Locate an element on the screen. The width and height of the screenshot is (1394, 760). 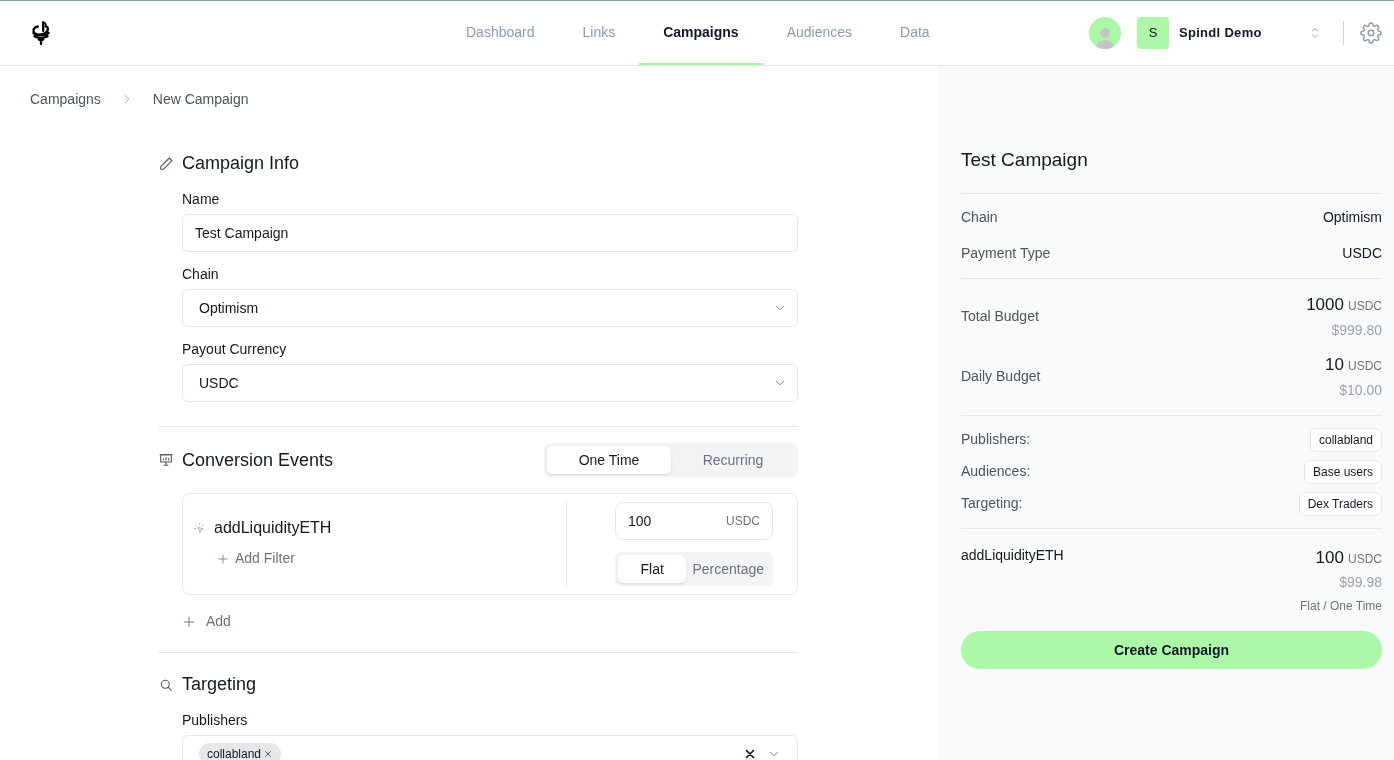
text-field: Test Campaign is located at coordinates (490, 233).